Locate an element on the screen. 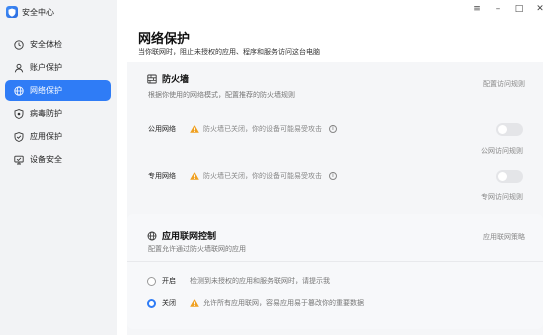 The height and width of the screenshot is (335, 553). private-access-rules-link: 专网访问规则 is located at coordinates (502, 197).